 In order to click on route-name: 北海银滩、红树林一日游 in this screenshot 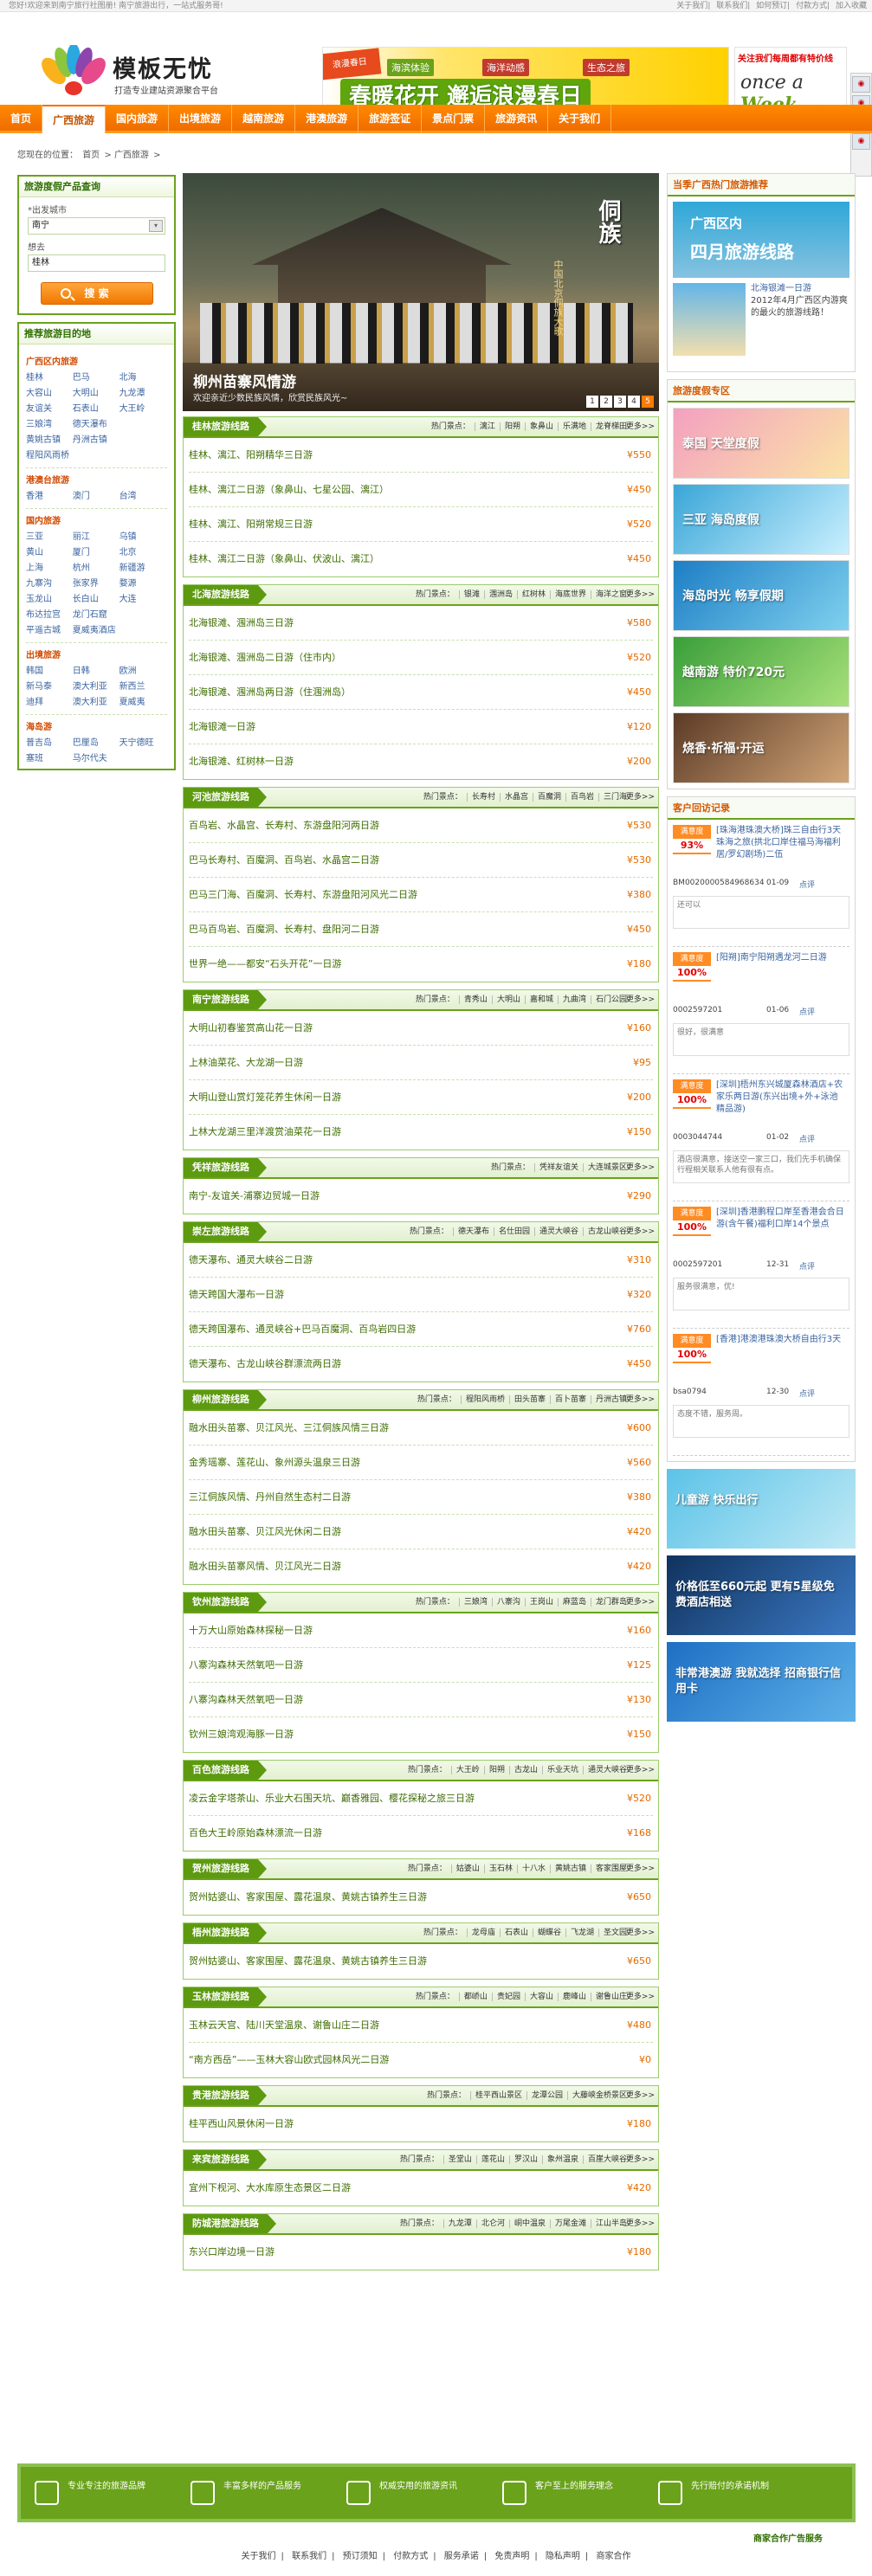, I will do `click(241, 761)`.